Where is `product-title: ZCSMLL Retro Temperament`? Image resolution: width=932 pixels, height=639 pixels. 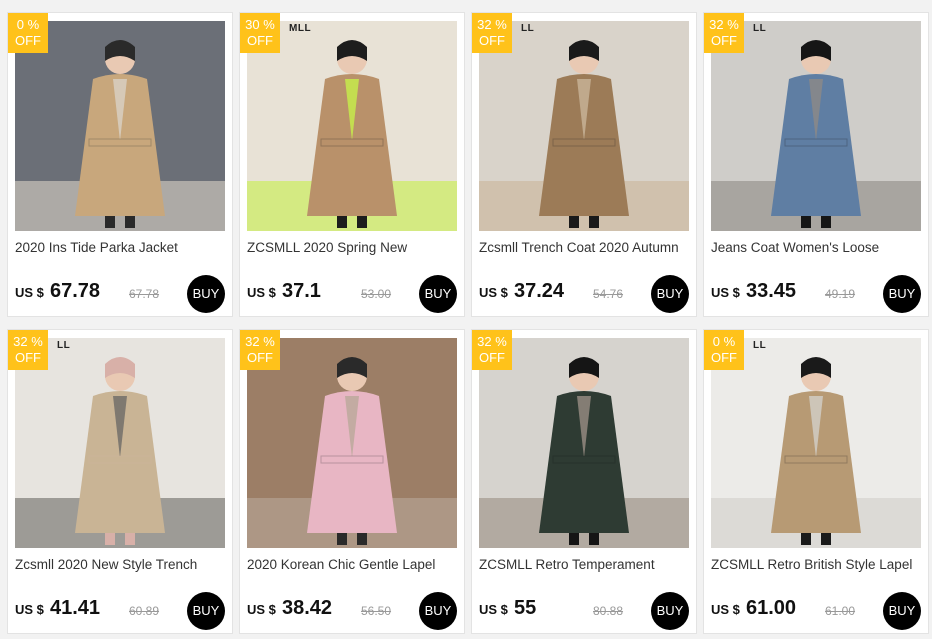
product-title: ZCSMLL Retro Temperament is located at coordinates (585, 564).